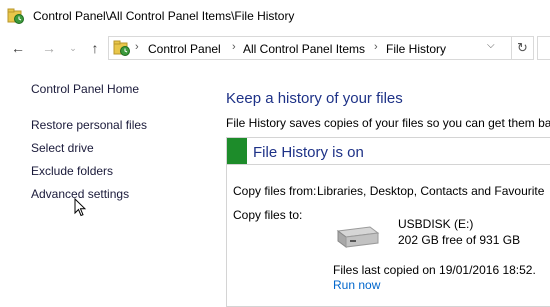 This screenshot has width=550, height=307. I want to click on breadcrumb-control-panel: Control Panel, so click(184, 49).